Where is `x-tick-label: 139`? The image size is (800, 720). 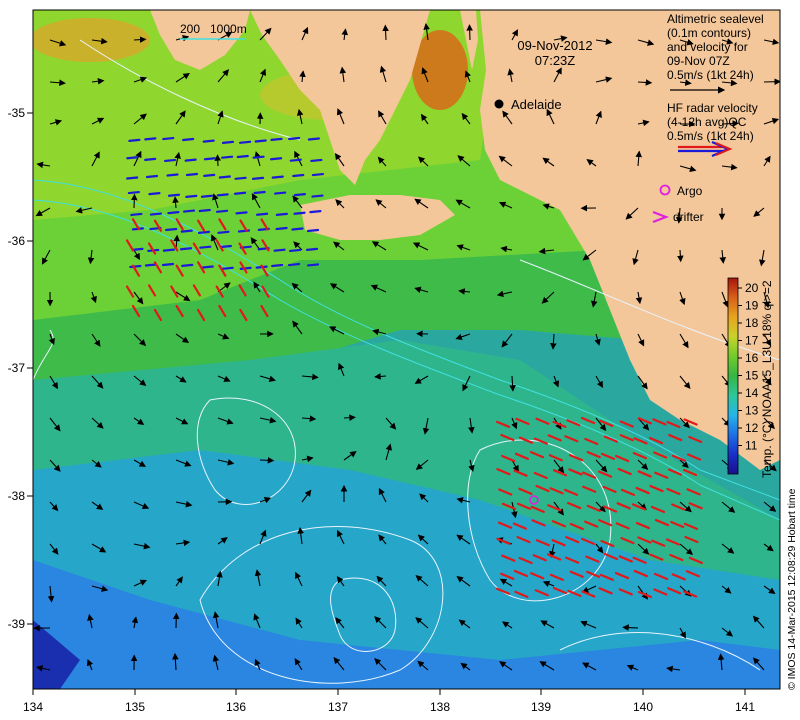 x-tick-label: 139 is located at coordinates (541, 707).